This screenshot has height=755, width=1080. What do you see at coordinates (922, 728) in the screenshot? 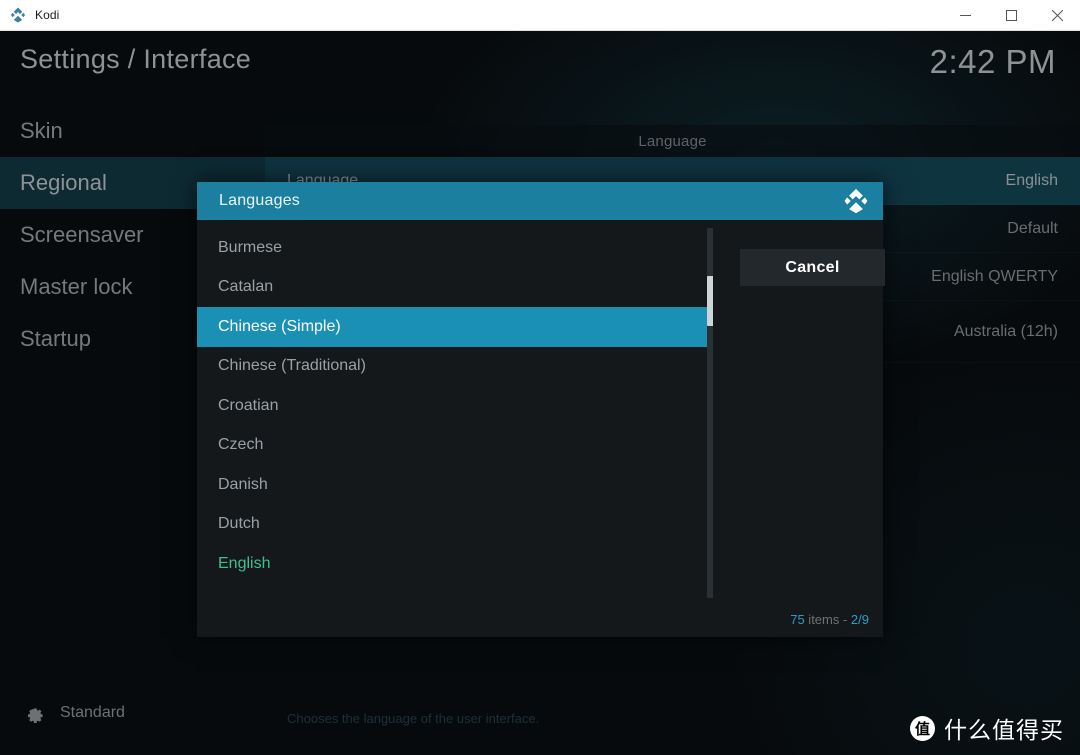
I see `watermark-badge: 值` at bounding box center [922, 728].